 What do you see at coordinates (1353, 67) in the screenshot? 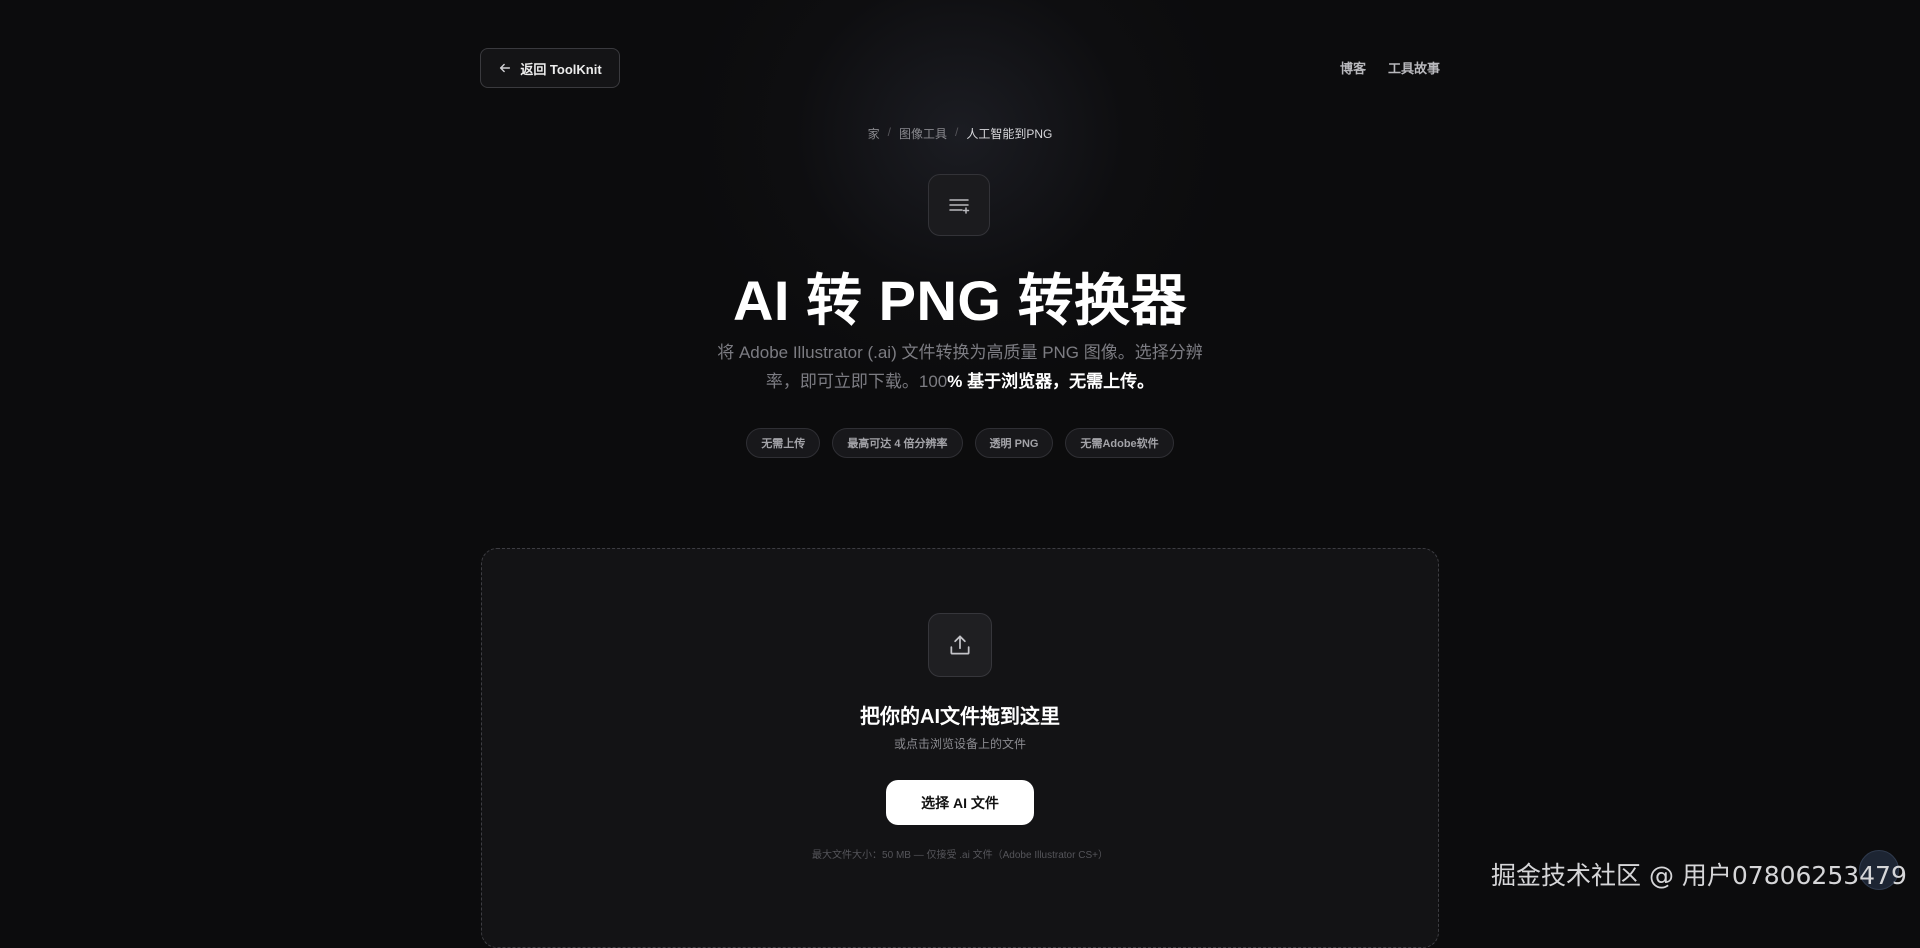
I see `nav-blog-link: 博客` at bounding box center [1353, 67].